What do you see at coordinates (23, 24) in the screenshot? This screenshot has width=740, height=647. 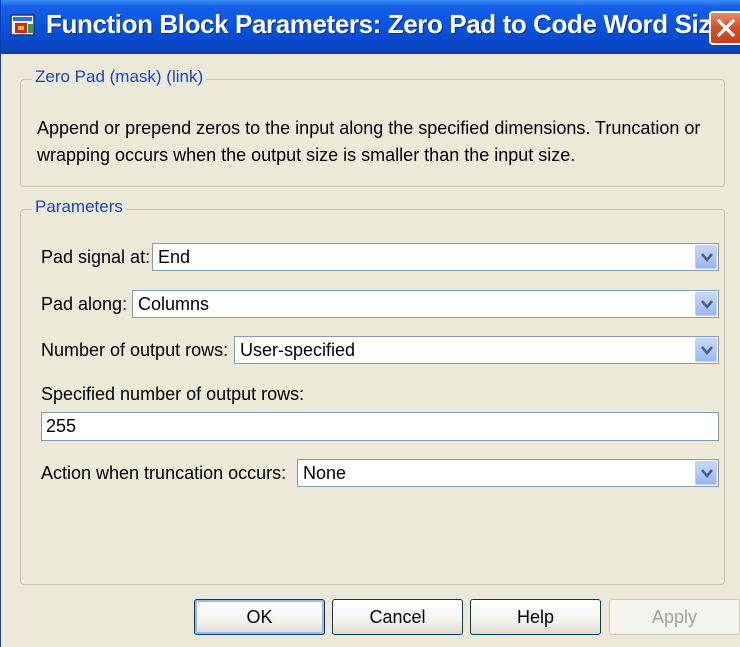 I see `simulink-block-icon` at bounding box center [23, 24].